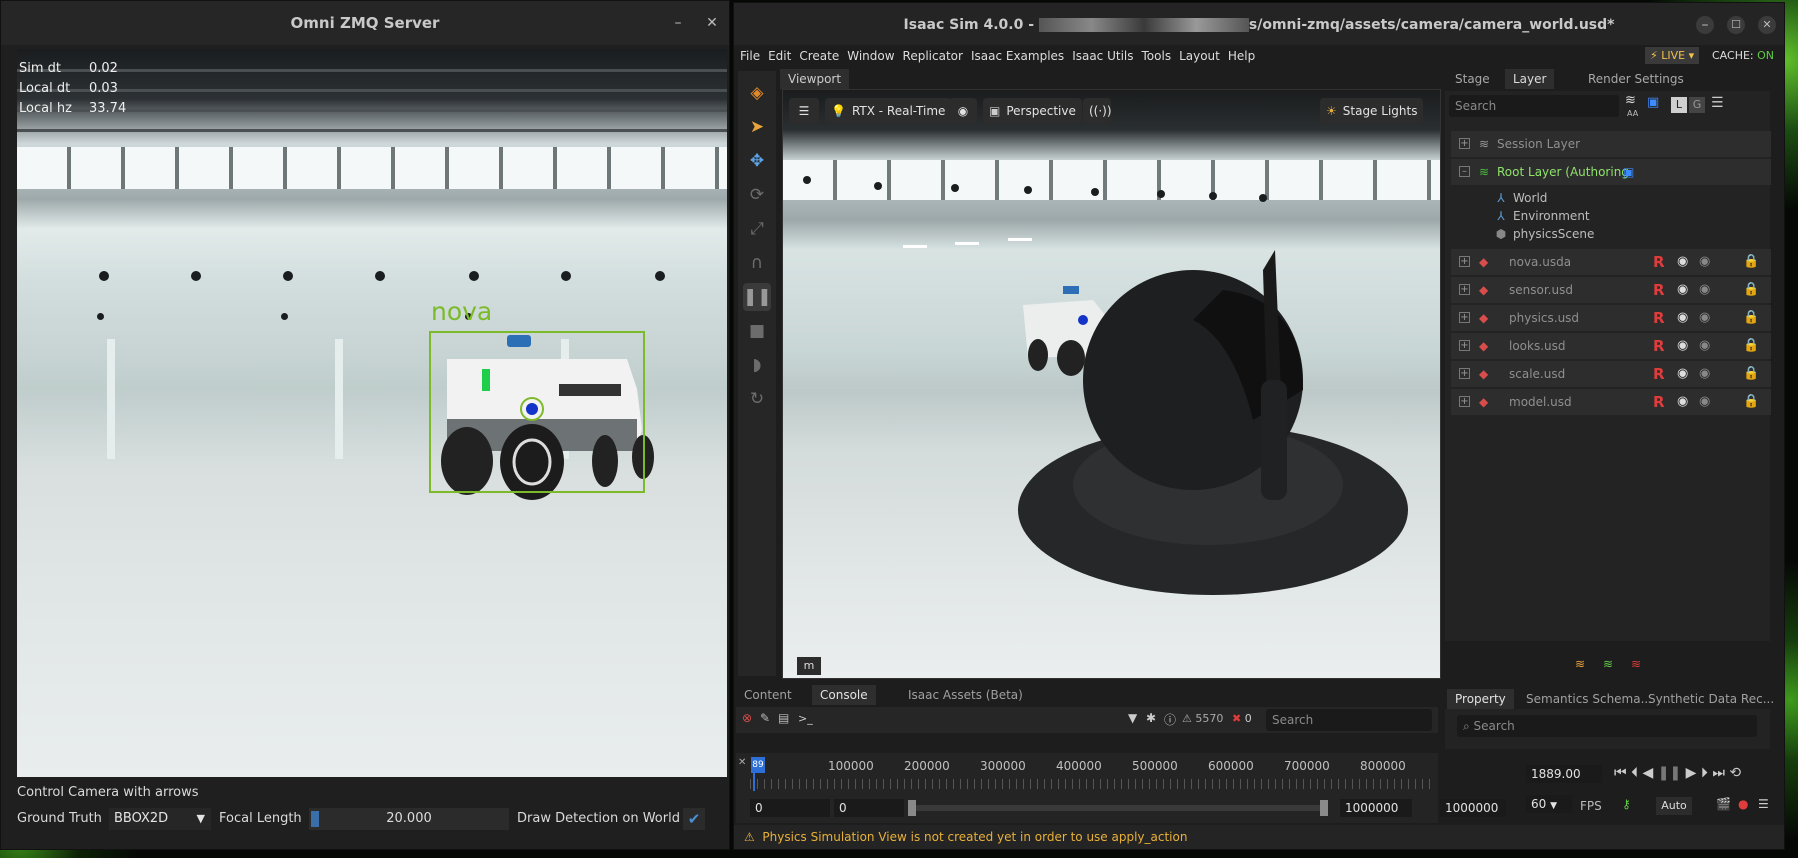 The image size is (1798, 858). I want to click on menu-layout: Layout, so click(1199, 56).